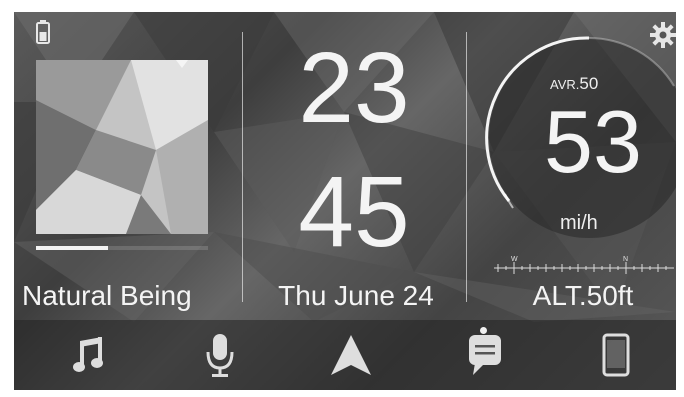  I want to click on clock-hours: 23, so click(354, 88).